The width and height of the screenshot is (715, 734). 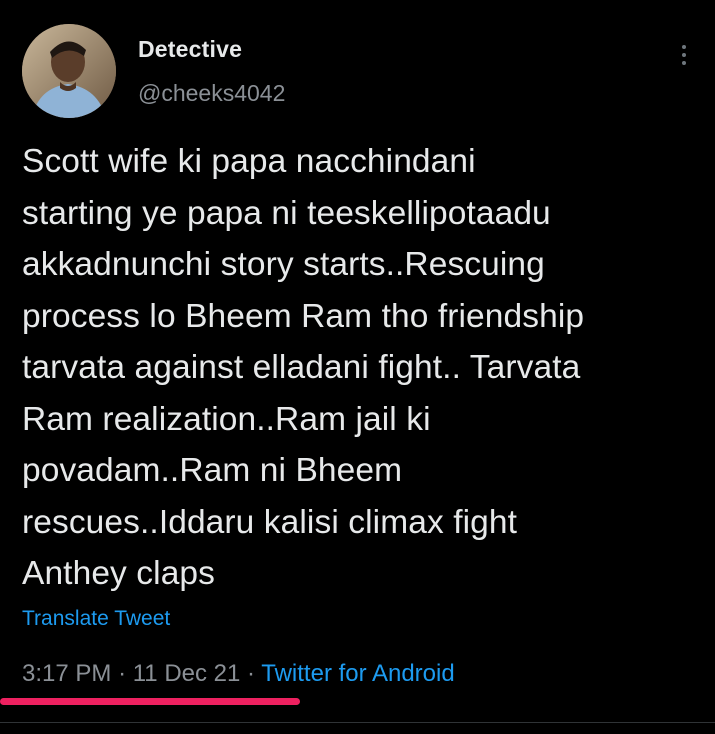 What do you see at coordinates (211, 93) in the screenshot?
I see `user-handle: @cheeks4042` at bounding box center [211, 93].